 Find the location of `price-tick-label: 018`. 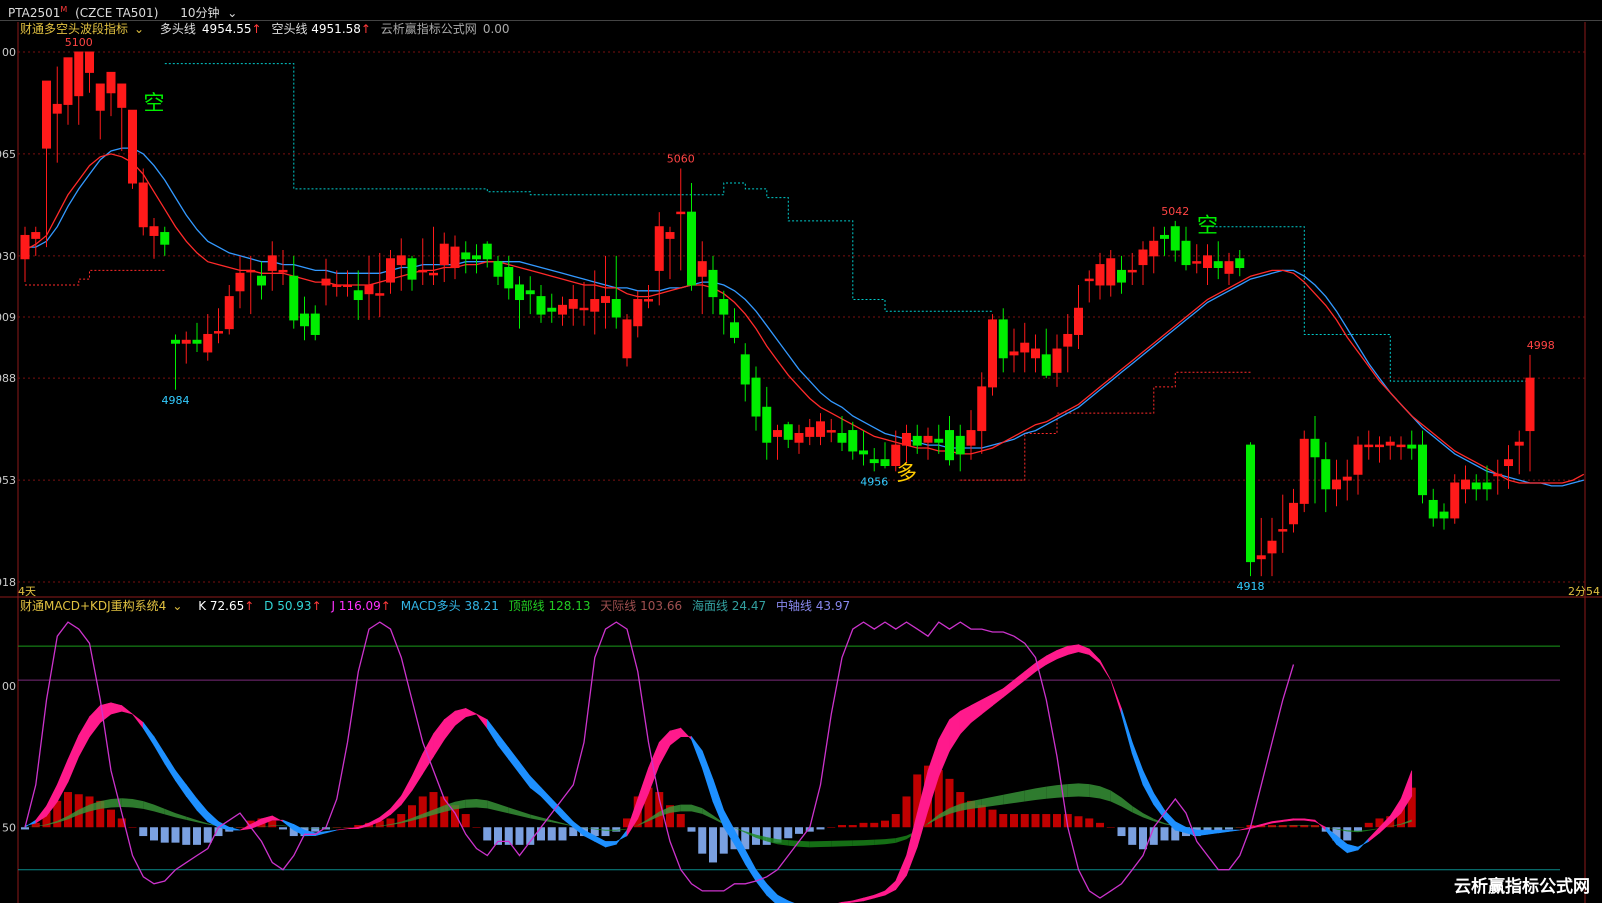

price-tick-label: 018 is located at coordinates (8, 582).